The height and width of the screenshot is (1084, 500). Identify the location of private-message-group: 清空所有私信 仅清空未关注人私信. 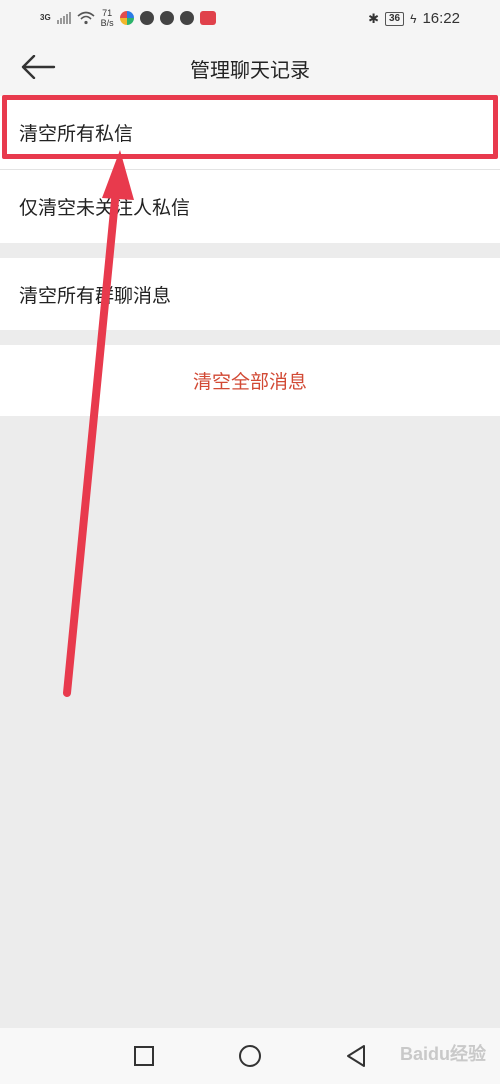
(250, 169).